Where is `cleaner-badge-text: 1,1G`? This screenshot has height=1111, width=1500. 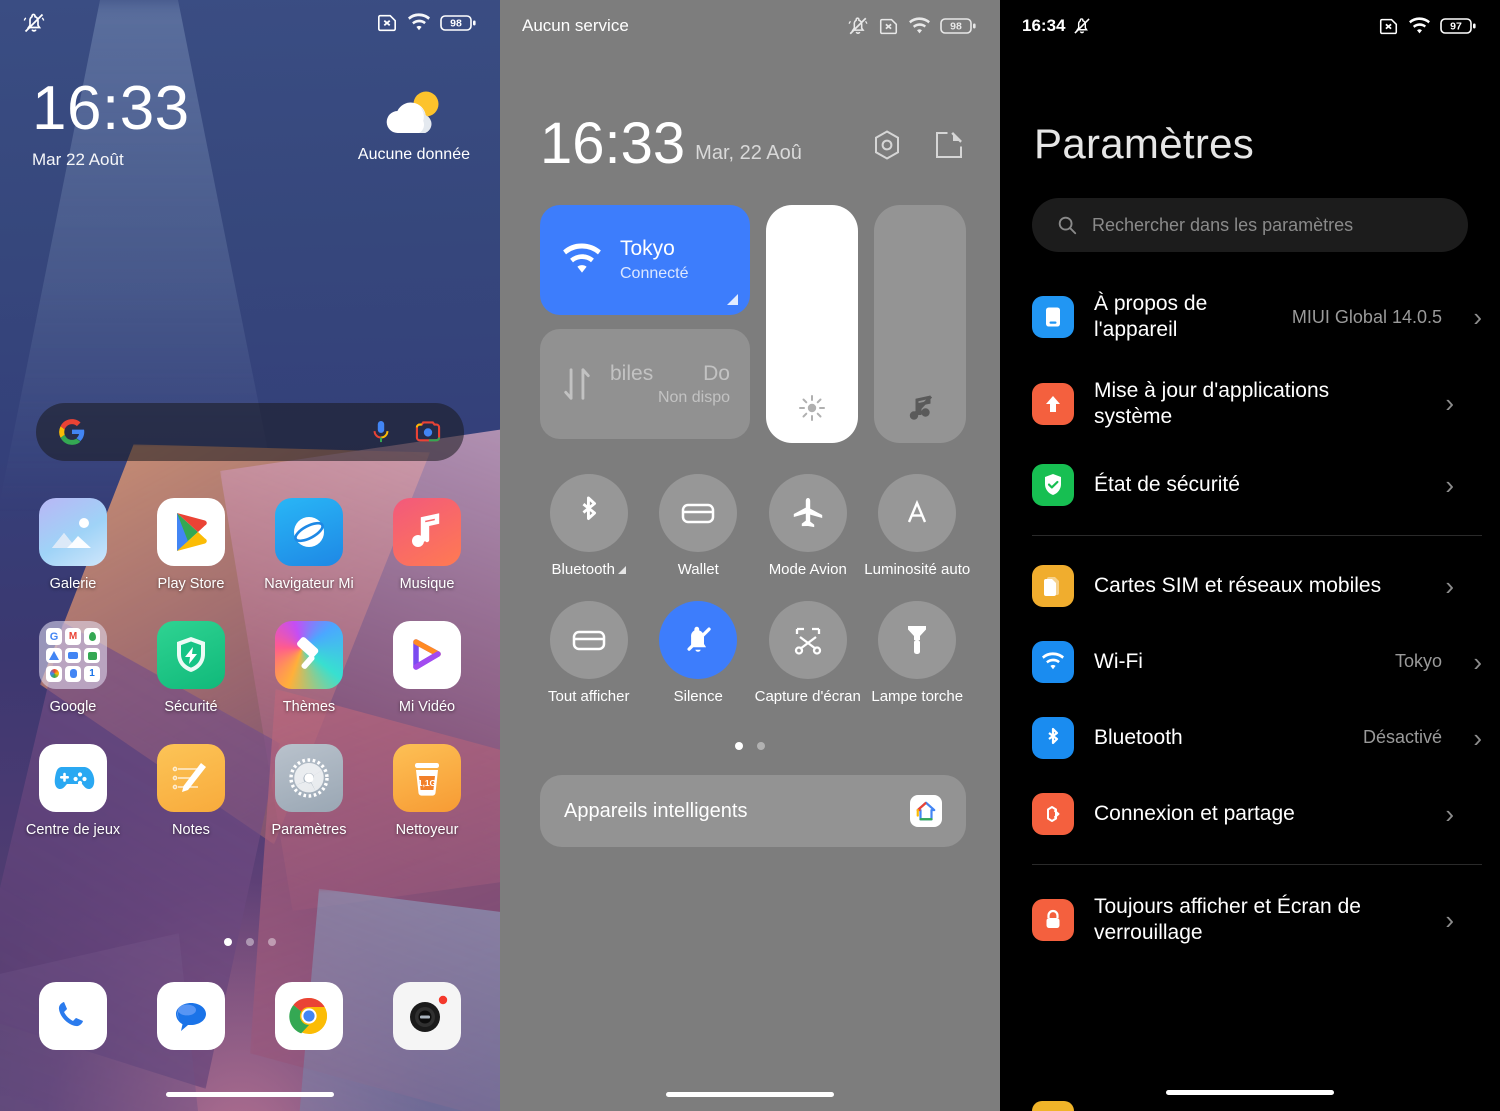 cleaner-badge-text: 1,1G is located at coordinates (427, 783).